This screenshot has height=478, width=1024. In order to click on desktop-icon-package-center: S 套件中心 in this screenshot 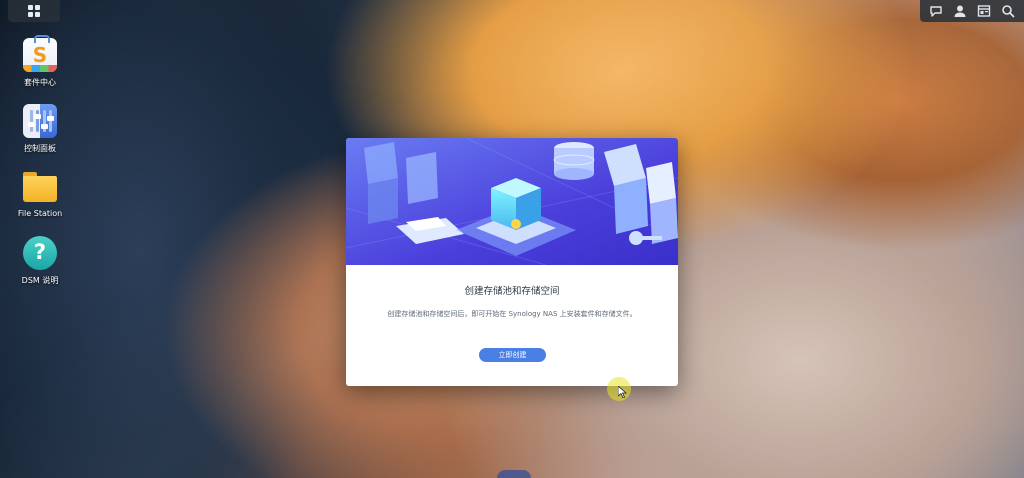, I will do `click(40, 61)`.